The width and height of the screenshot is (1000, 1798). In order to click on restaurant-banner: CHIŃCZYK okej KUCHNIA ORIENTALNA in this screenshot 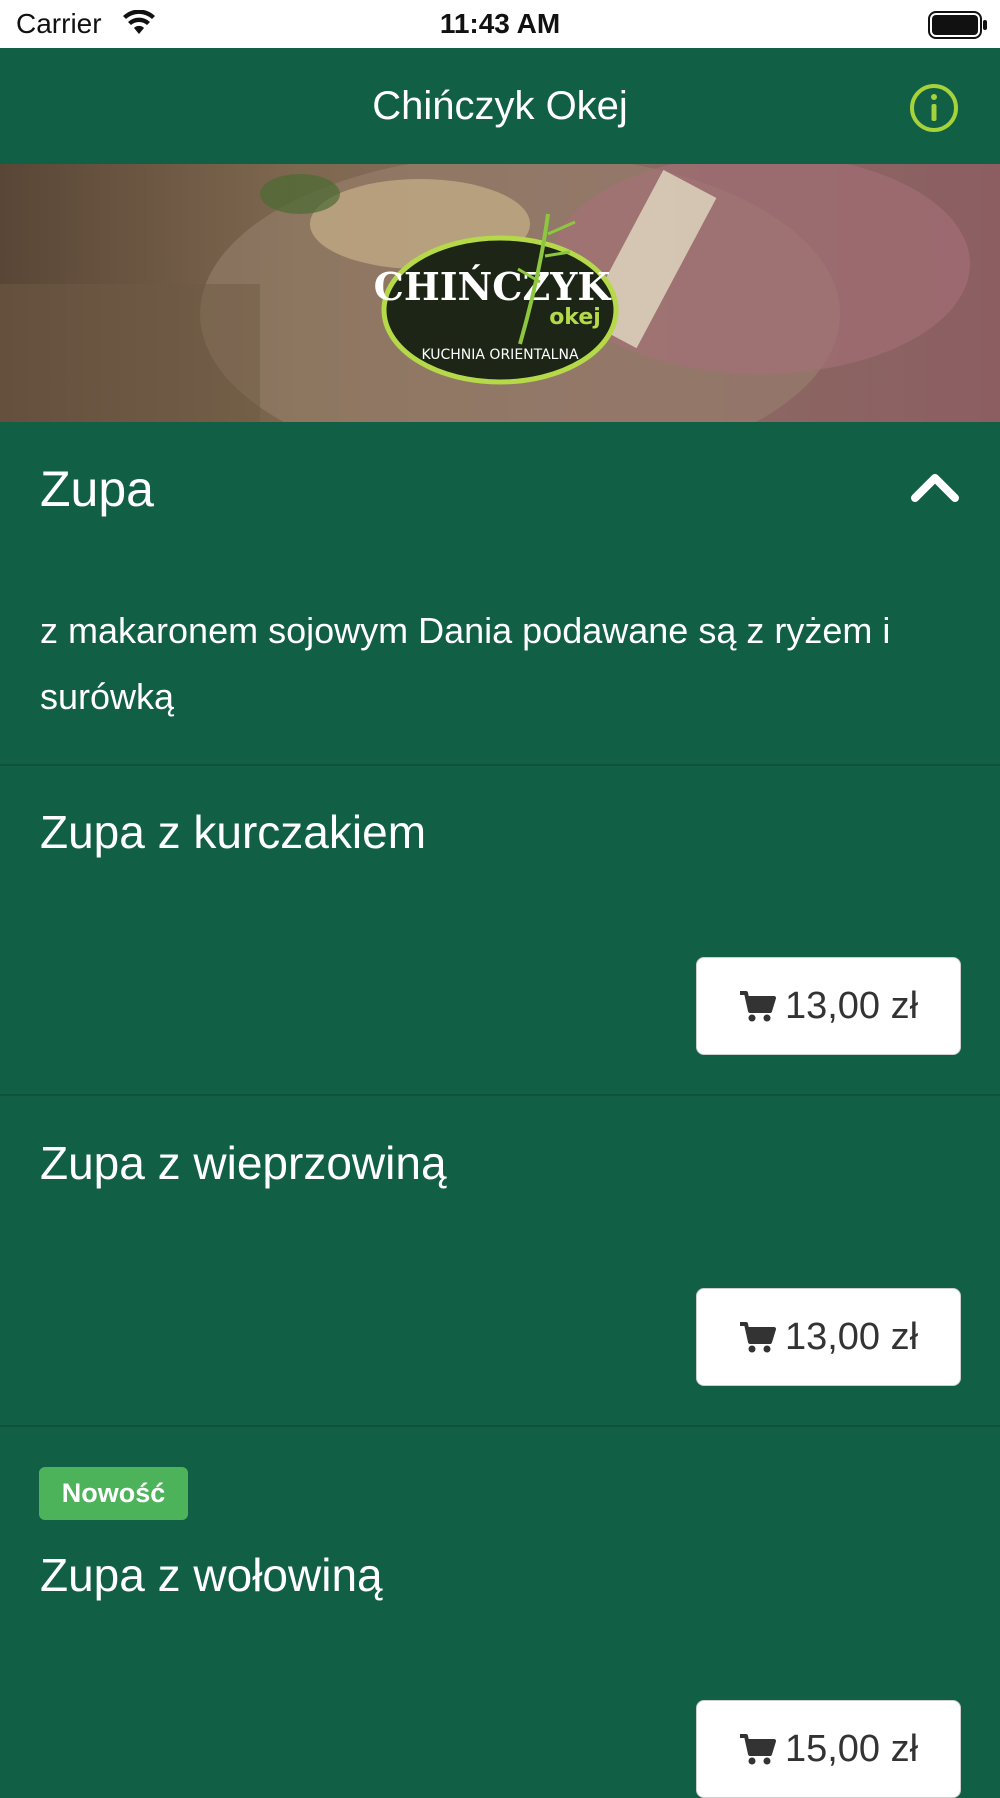, I will do `click(500, 293)`.